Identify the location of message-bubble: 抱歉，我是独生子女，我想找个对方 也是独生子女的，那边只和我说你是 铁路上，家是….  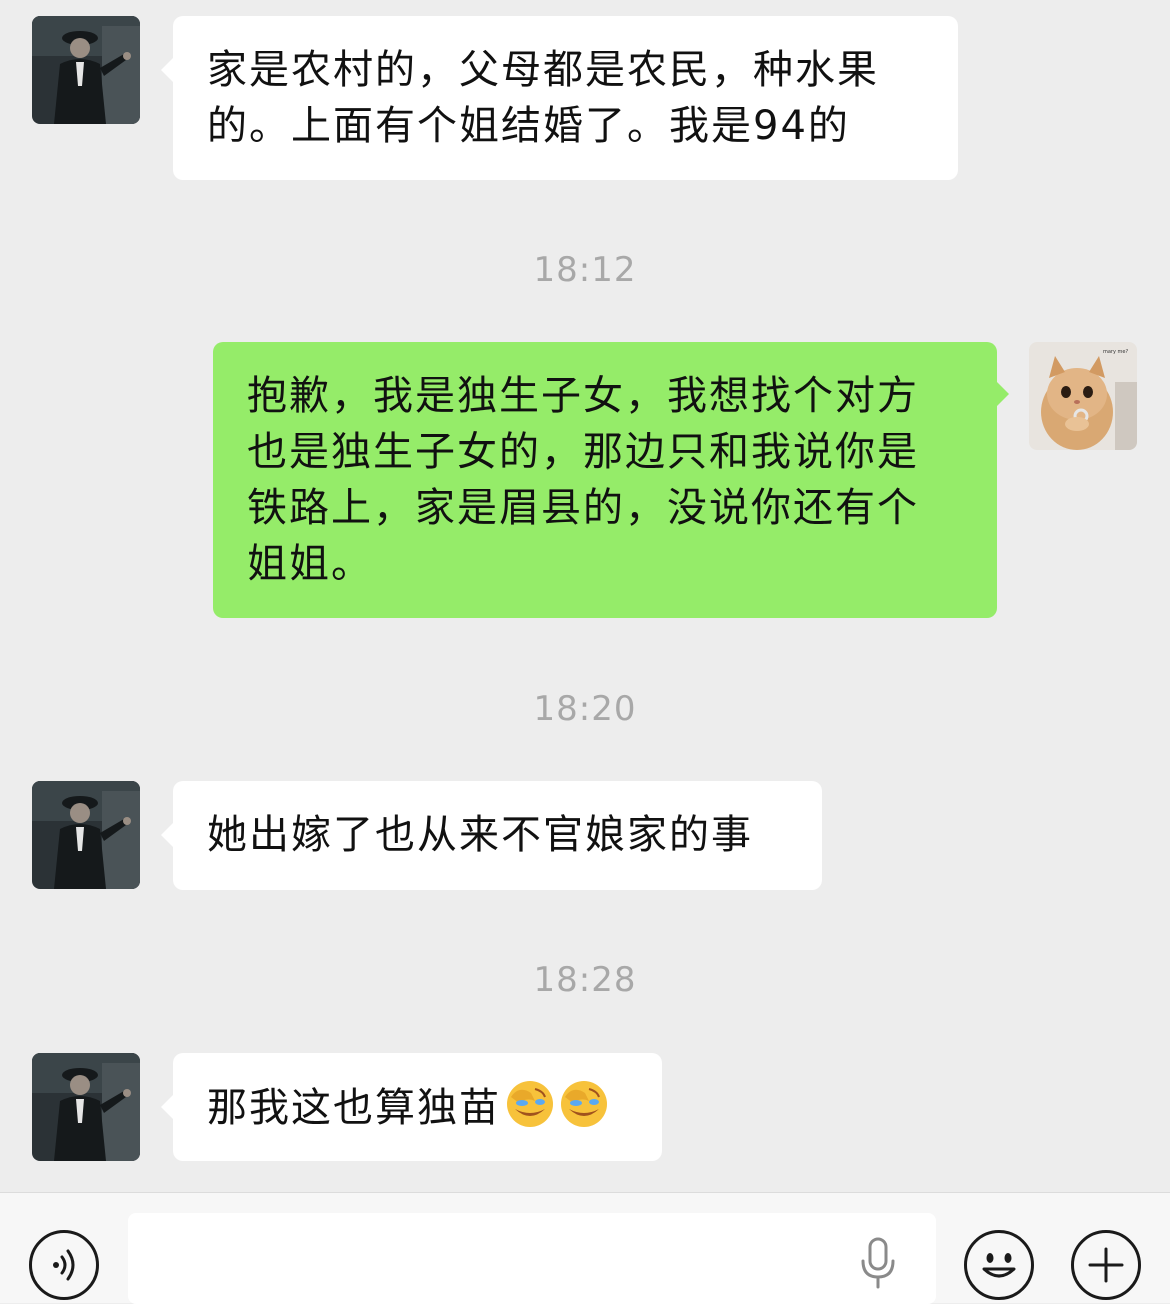
(611, 480).